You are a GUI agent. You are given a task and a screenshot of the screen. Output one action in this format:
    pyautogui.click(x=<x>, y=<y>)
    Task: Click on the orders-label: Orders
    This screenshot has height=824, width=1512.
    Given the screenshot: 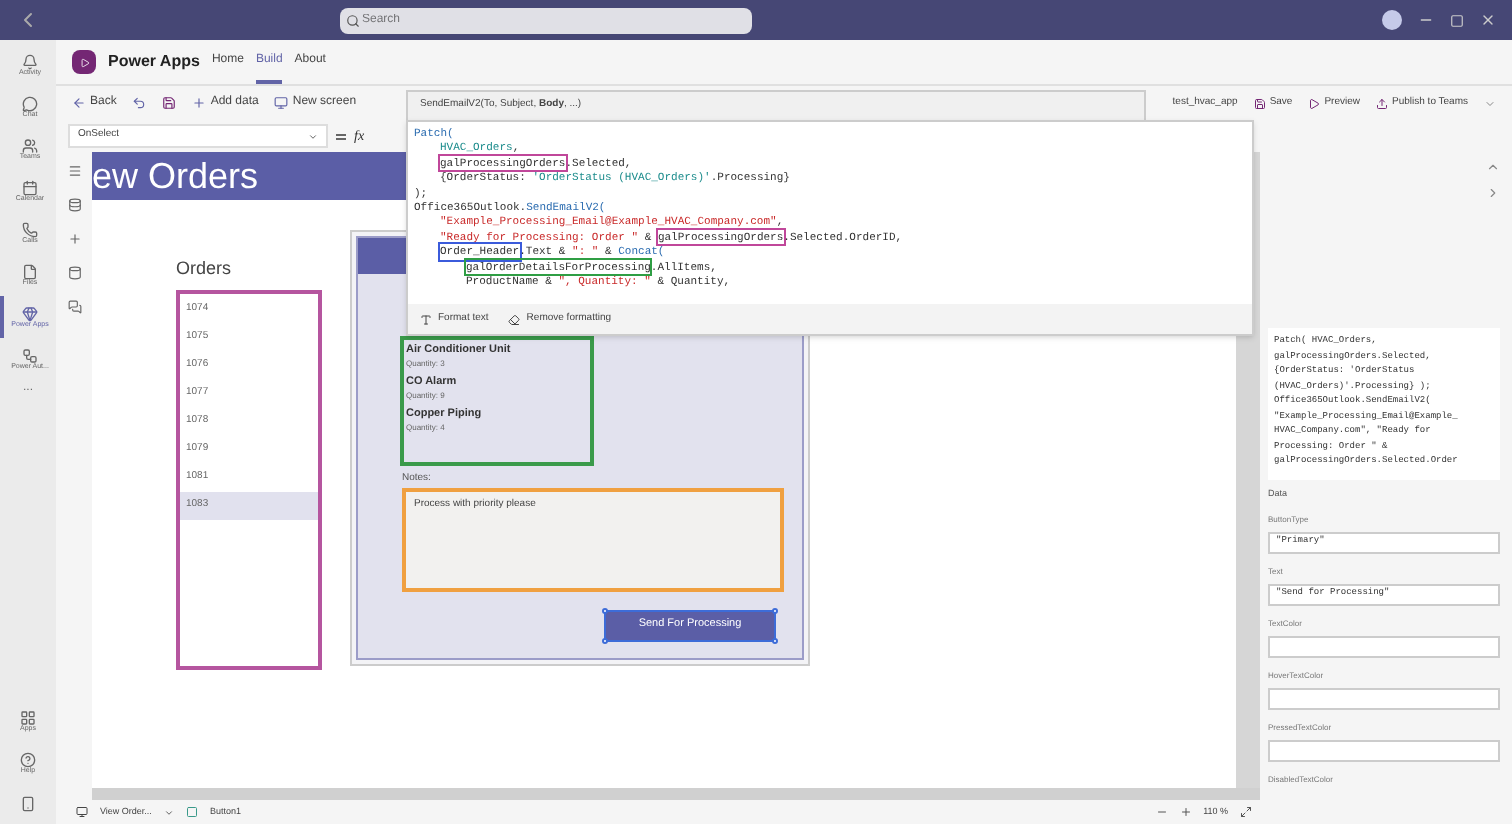 What is the action you would take?
    pyautogui.click(x=205, y=269)
    